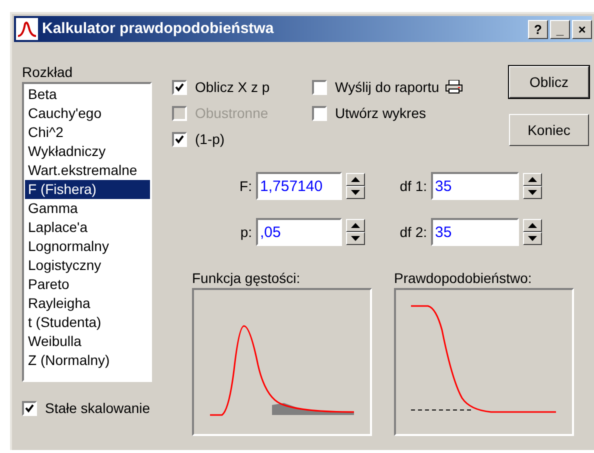 Image resolution: width=594 pixels, height=453 pixels. Describe the element at coordinates (549, 130) in the screenshot. I see `dialog-button: Koniec` at that location.